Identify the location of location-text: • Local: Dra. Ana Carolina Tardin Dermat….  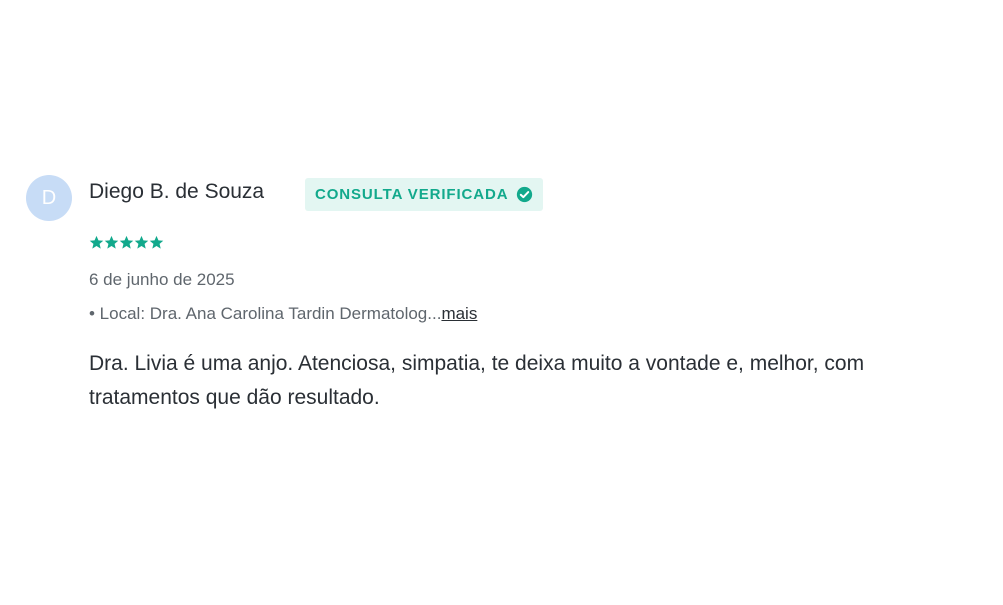
(265, 313).